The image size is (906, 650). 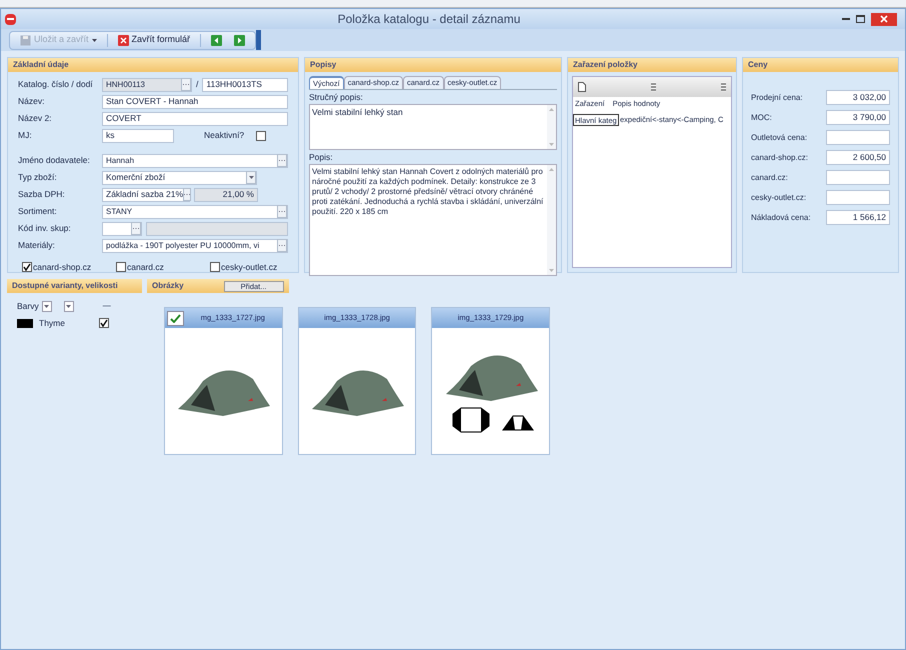 What do you see at coordinates (758, 65) in the screenshot?
I see `section-title: Ceny` at bounding box center [758, 65].